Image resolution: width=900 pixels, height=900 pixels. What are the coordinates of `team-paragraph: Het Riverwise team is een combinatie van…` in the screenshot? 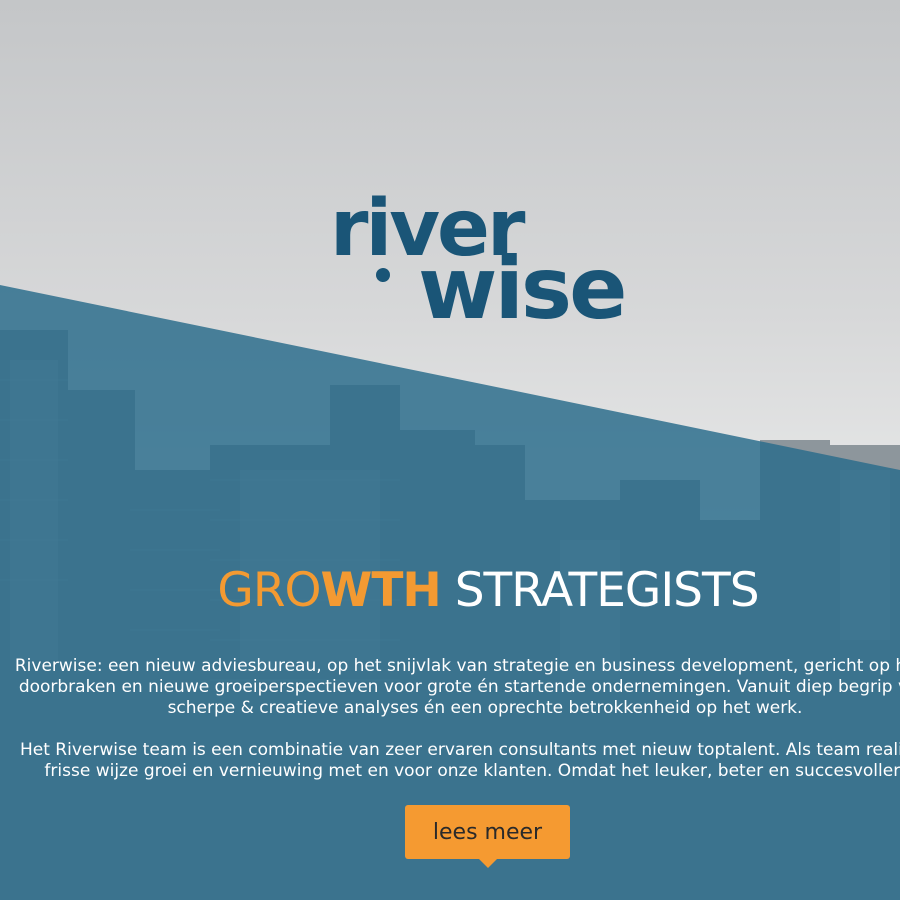 It's located at (450, 761).